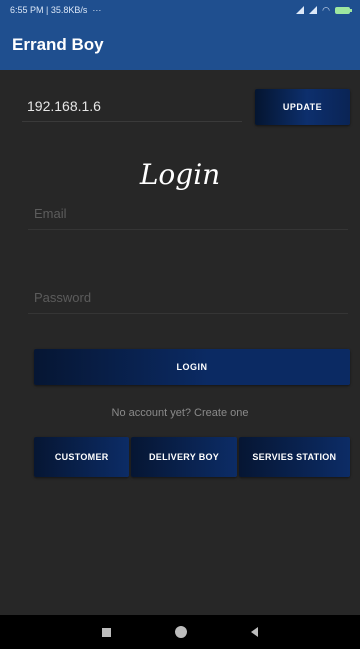 Image resolution: width=360 pixels, height=649 pixels. What do you see at coordinates (184, 457) in the screenshot?
I see `delivery-boy-button: DELIVERY BOY` at bounding box center [184, 457].